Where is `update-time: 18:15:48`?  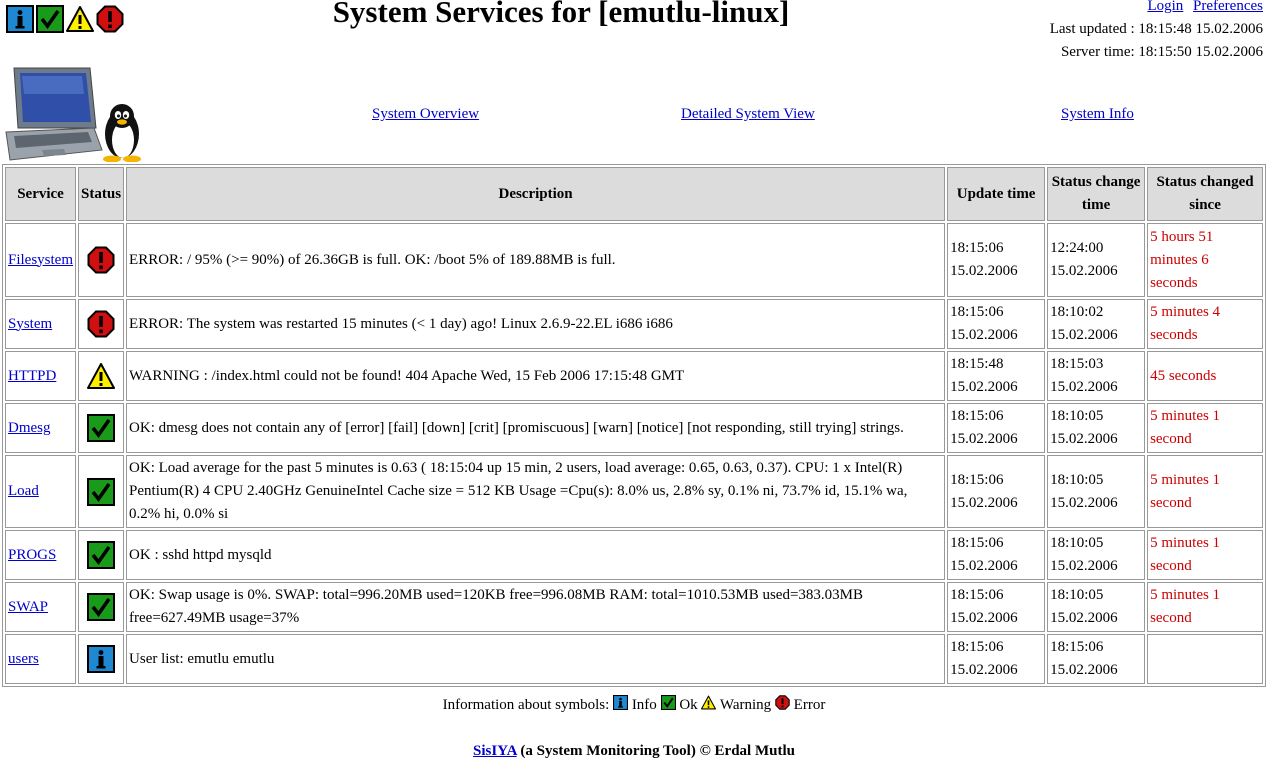
update-time: 18:15:48 is located at coordinates (977, 364).